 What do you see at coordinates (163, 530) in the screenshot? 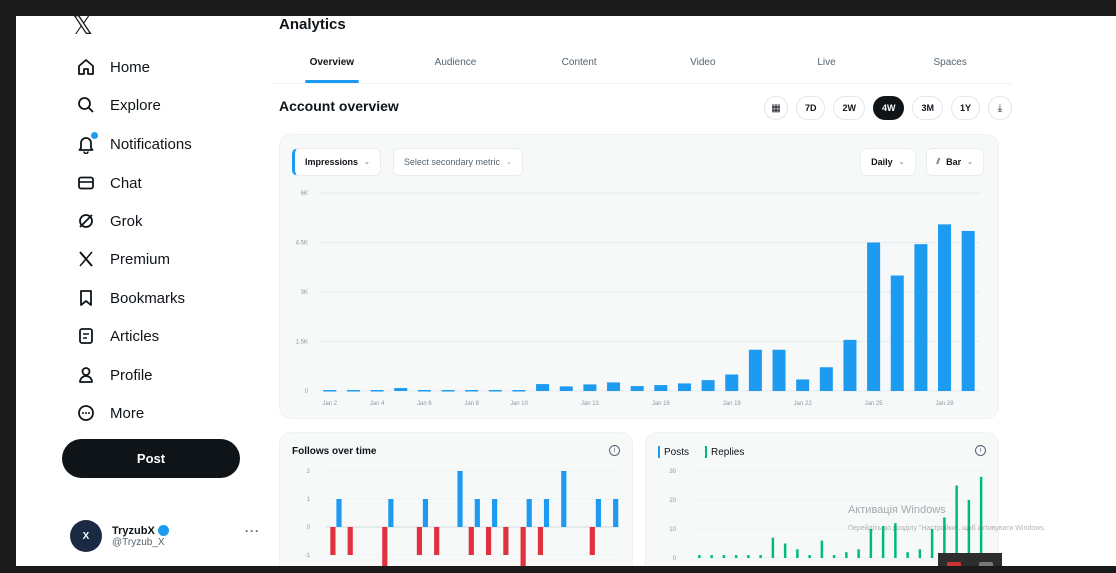
I see `verified-badge-icon` at bounding box center [163, 530].